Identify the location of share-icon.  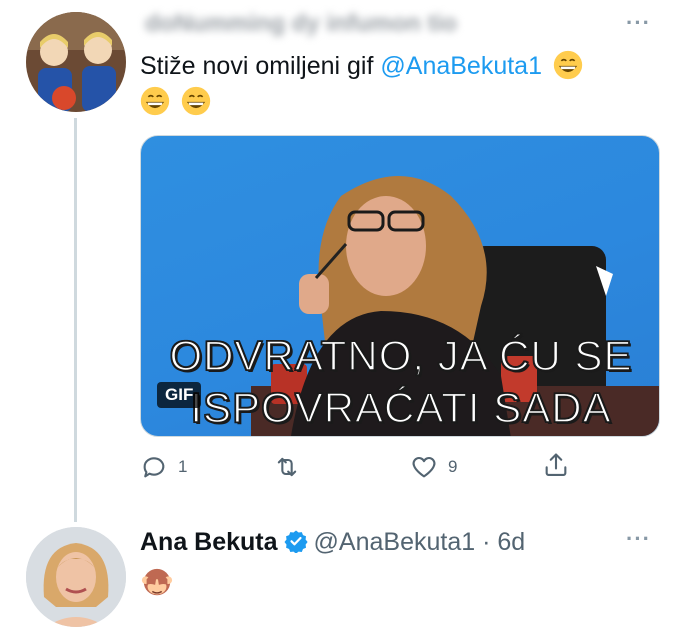
(556, 464).